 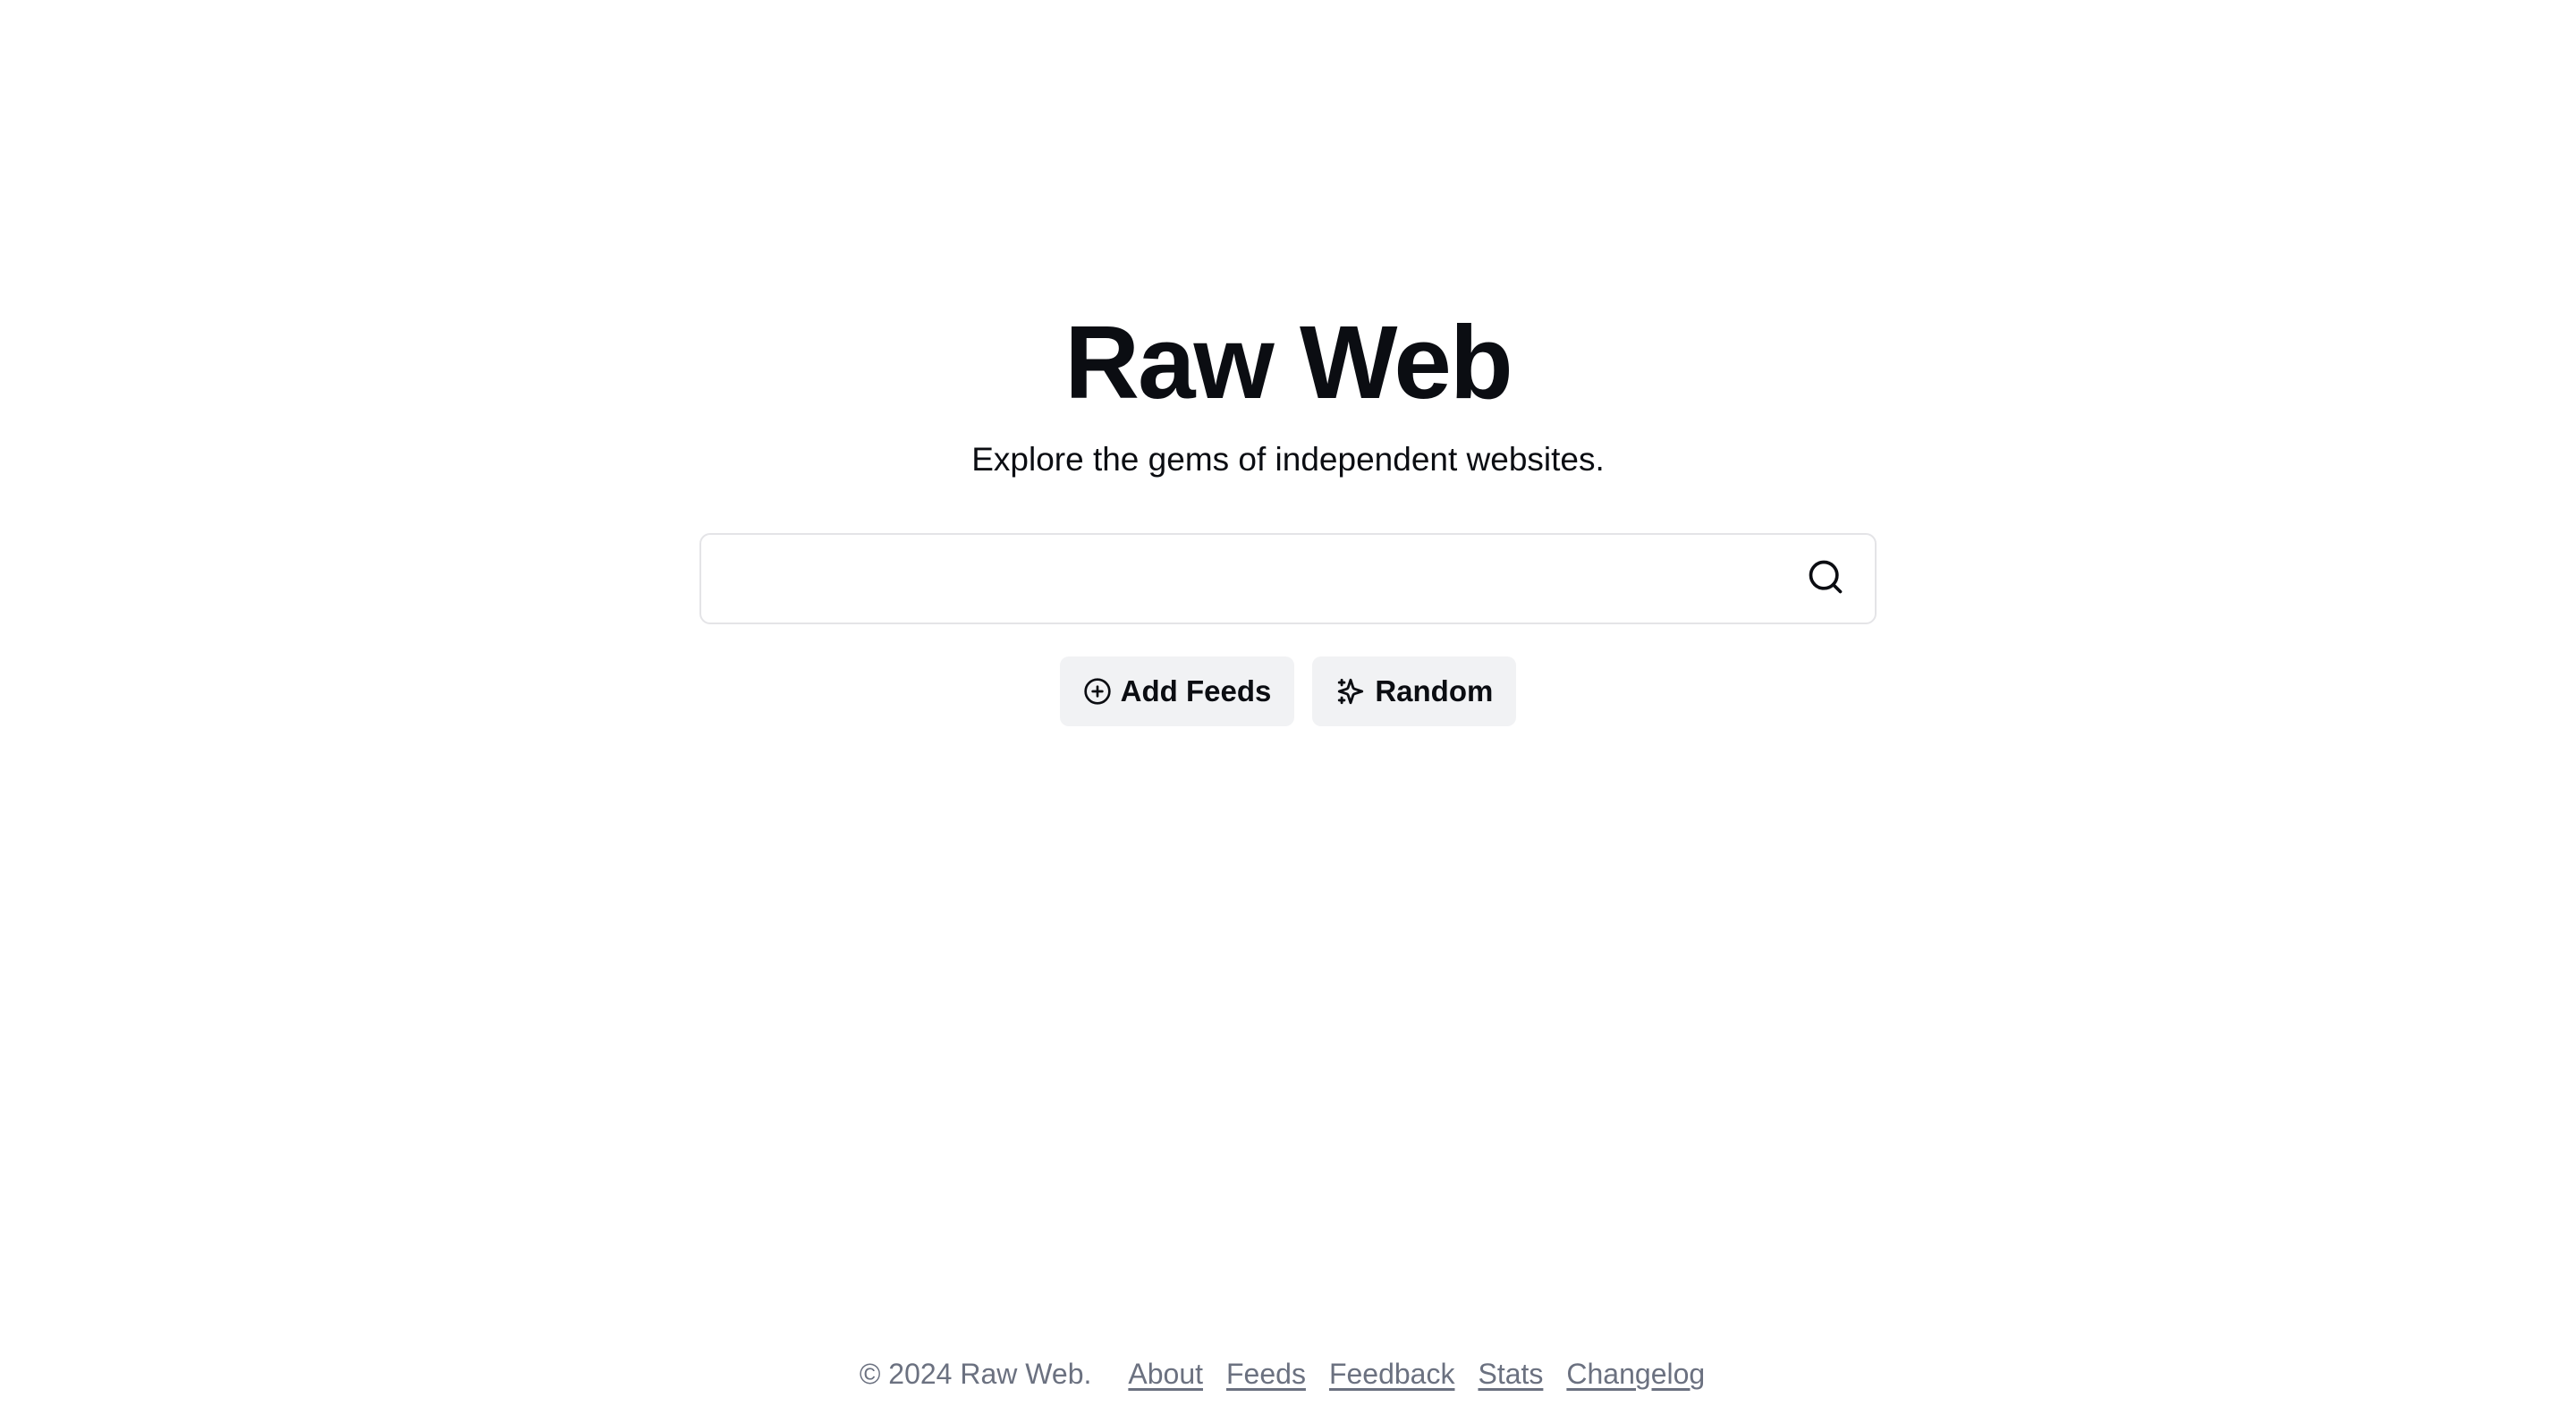 What do you see at coordinates (1510, 1375) in the screenshot?
I see `footer-link-stats: Stats` at bounding box center [1510, 1375].